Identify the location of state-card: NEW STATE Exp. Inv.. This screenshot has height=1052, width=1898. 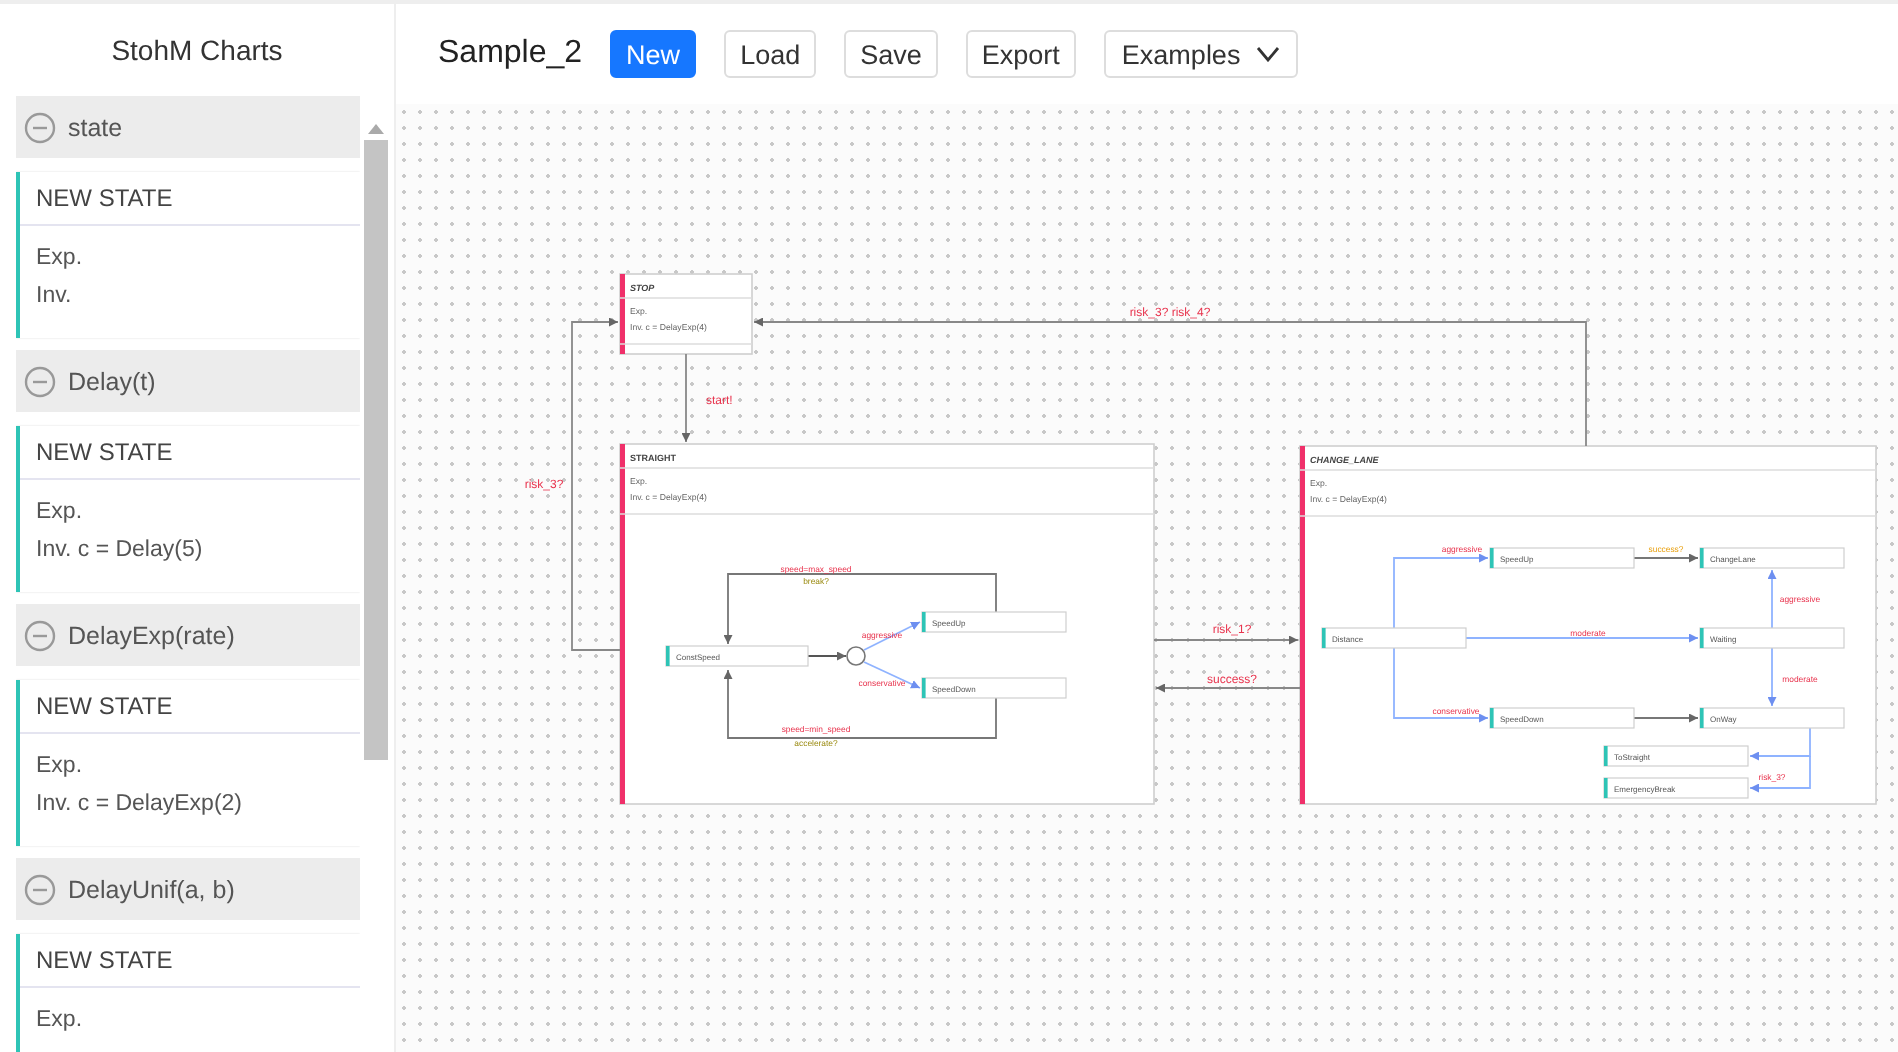
(188, 255).